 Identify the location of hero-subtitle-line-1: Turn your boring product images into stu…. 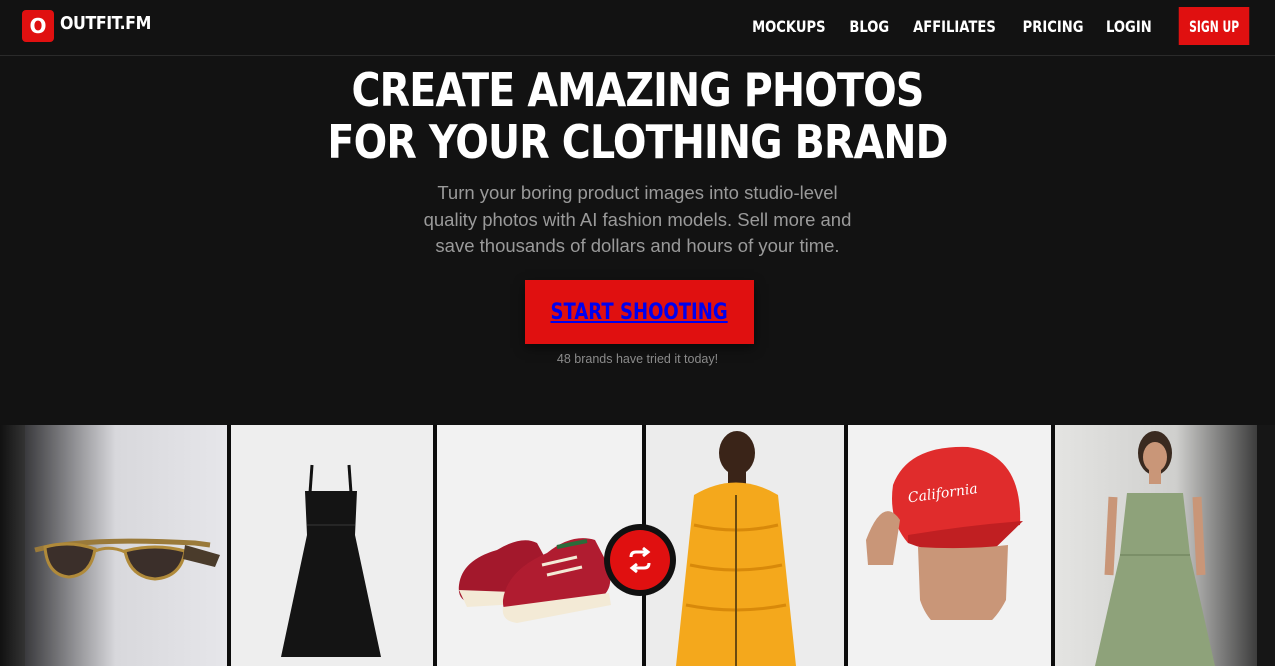
(637, 192).